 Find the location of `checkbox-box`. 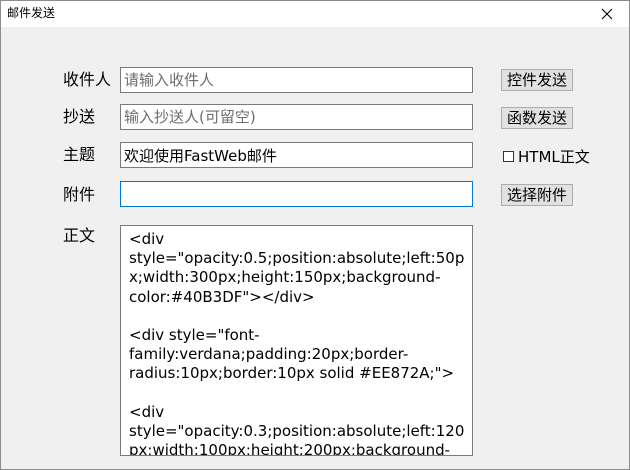

checkbox-box is located at coordinates (508, 156).